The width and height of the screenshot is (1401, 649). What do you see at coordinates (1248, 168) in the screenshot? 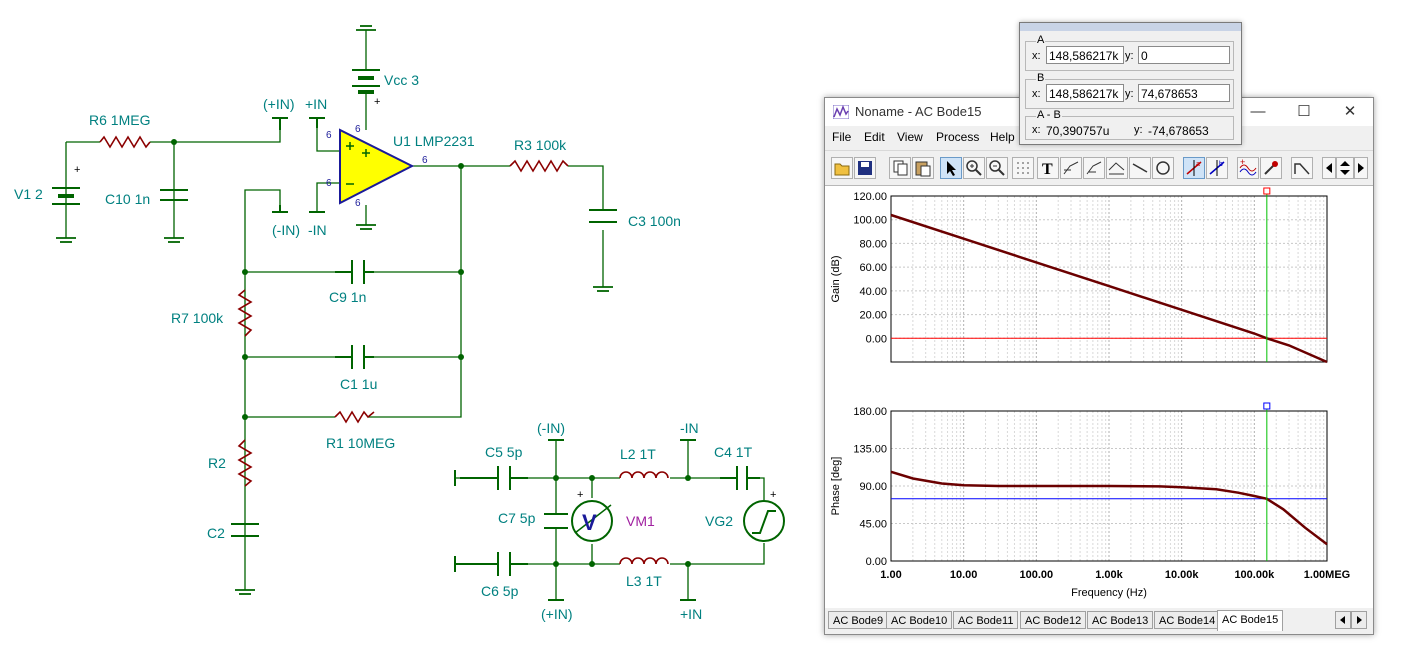
I see `add-curve-icon: +` at bounding box center [1248, 168].